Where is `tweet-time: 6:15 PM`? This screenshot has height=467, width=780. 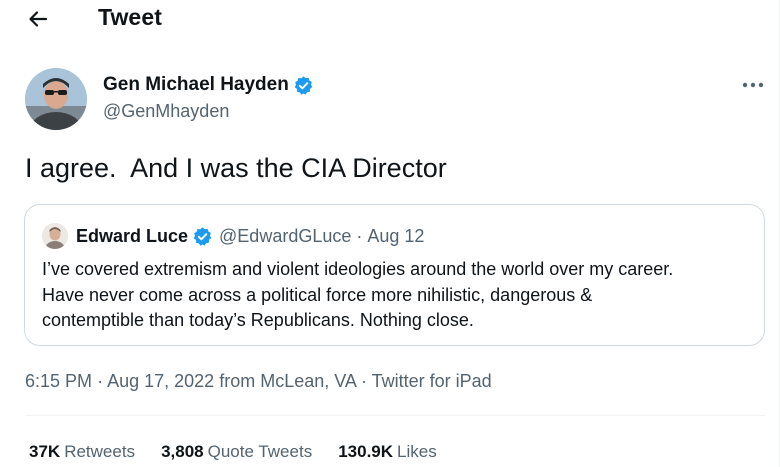 tweet-time: 6:15 PM is located at coordinates (58, 381).